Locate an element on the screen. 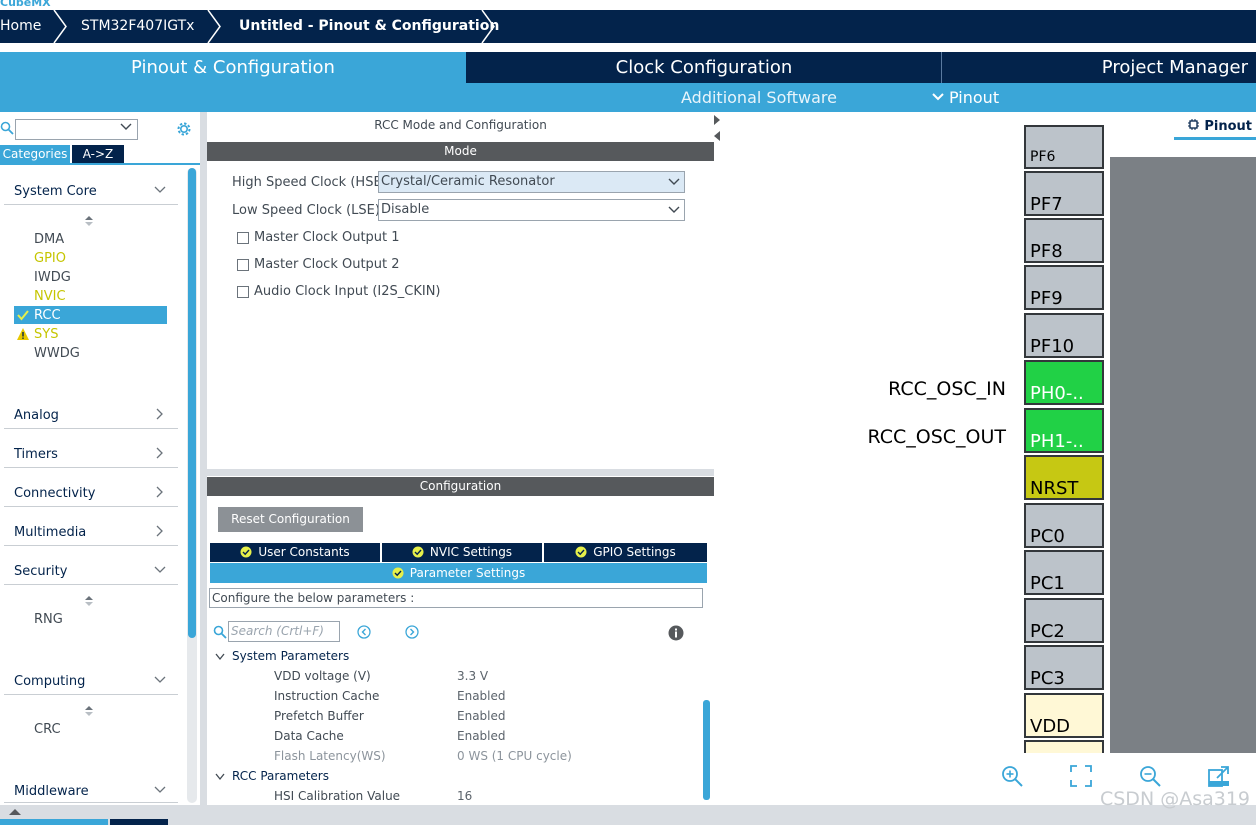  parameter-scrollbar is located at coordinates (706, 750).